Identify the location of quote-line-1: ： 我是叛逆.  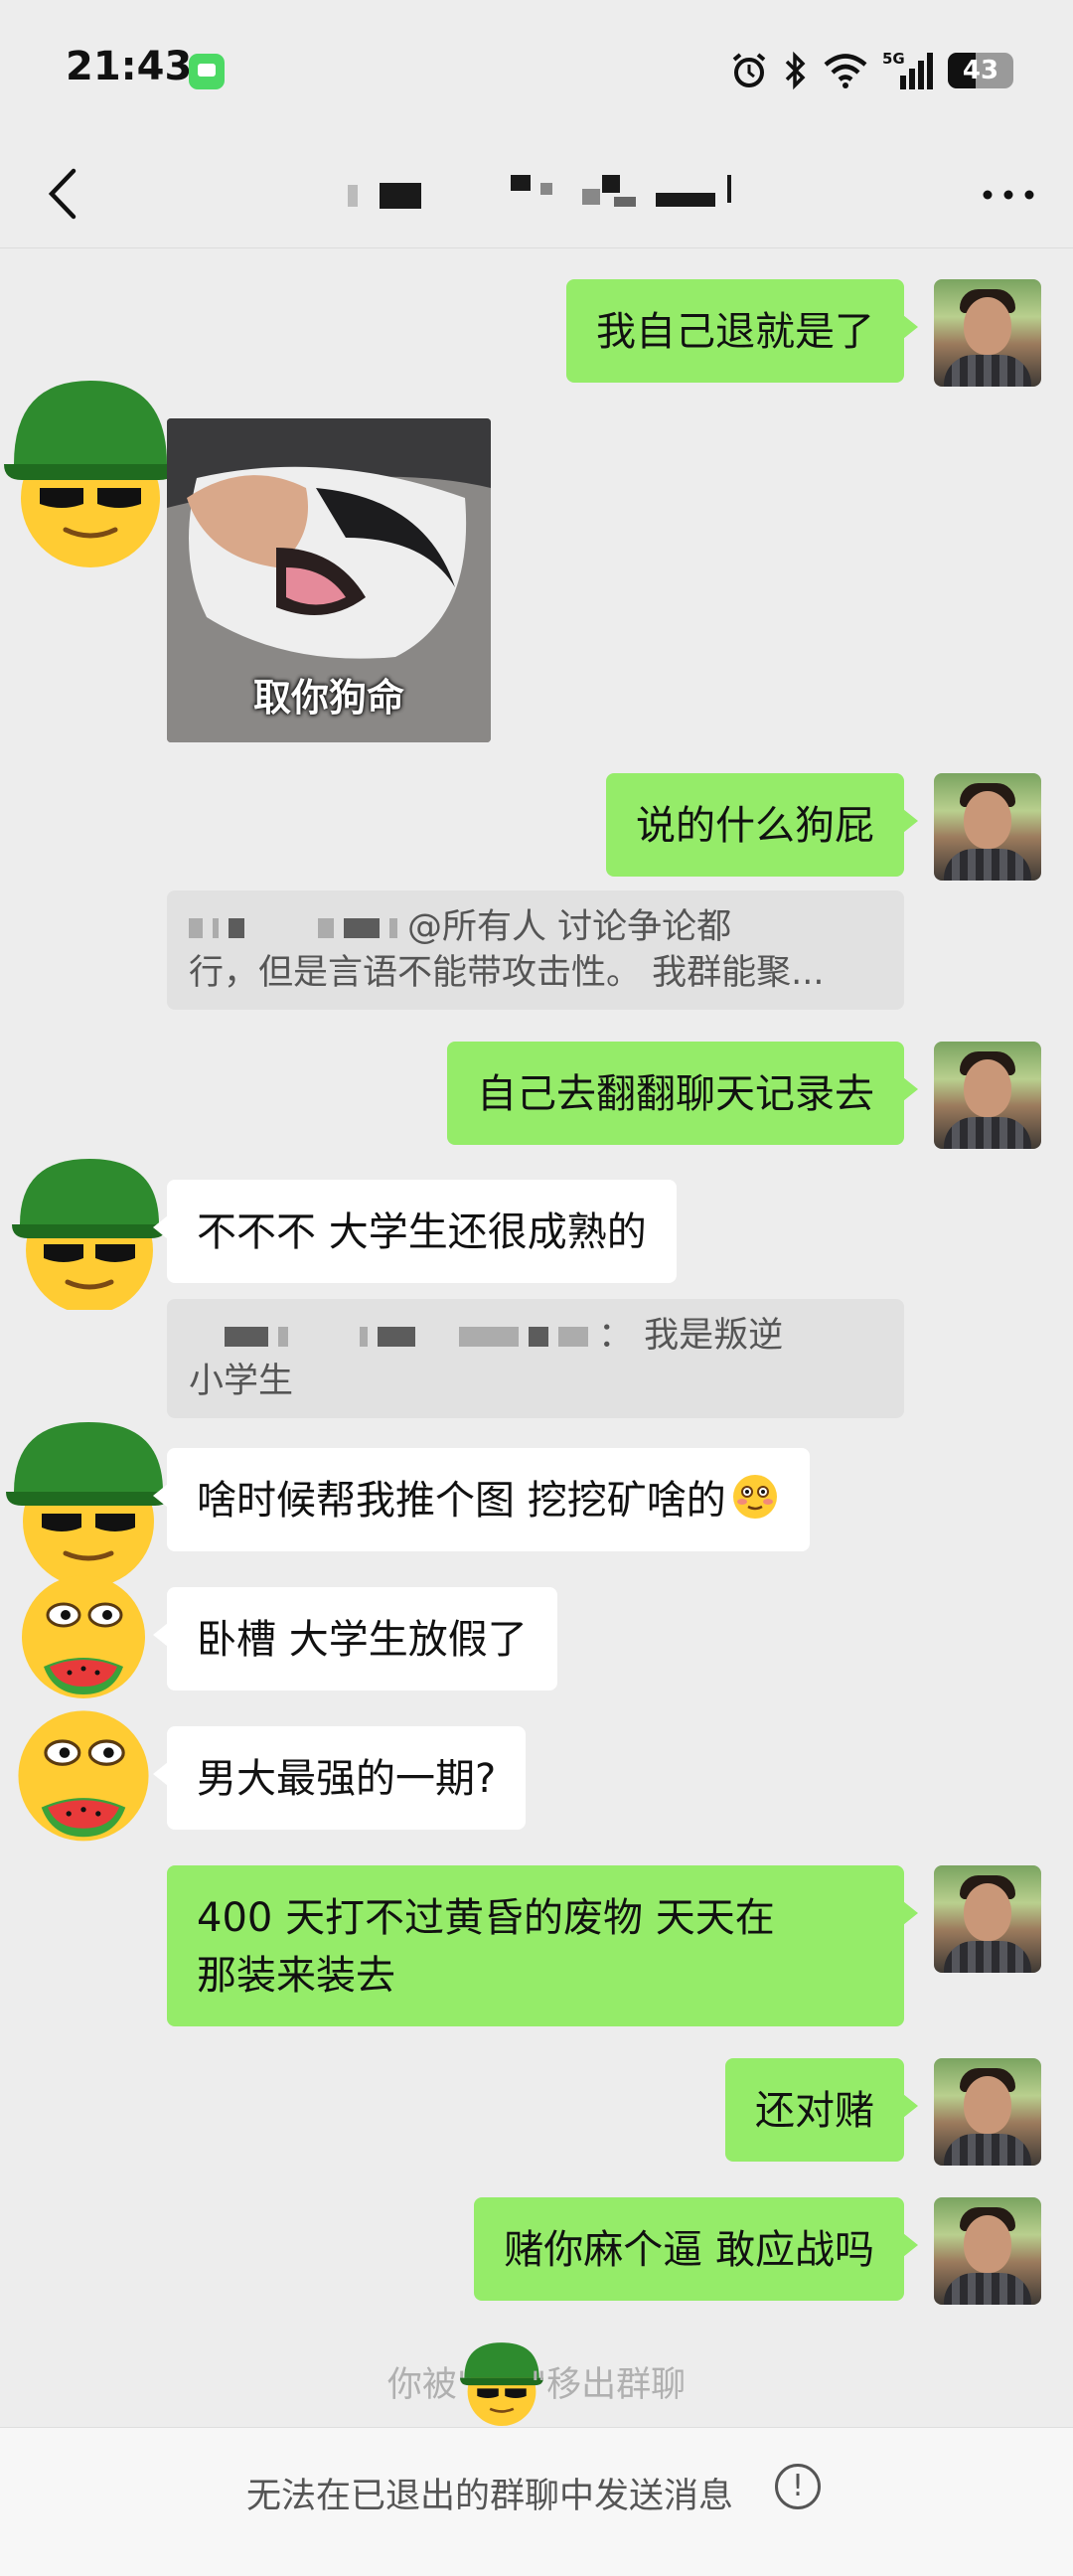
(486, 1336).